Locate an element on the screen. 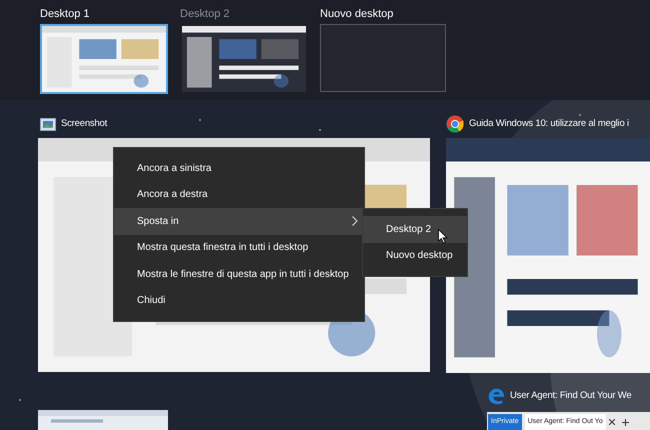 This screenshot has width=650, height=430. new-desktop-thumbnail is located at coordinates (383, 58).